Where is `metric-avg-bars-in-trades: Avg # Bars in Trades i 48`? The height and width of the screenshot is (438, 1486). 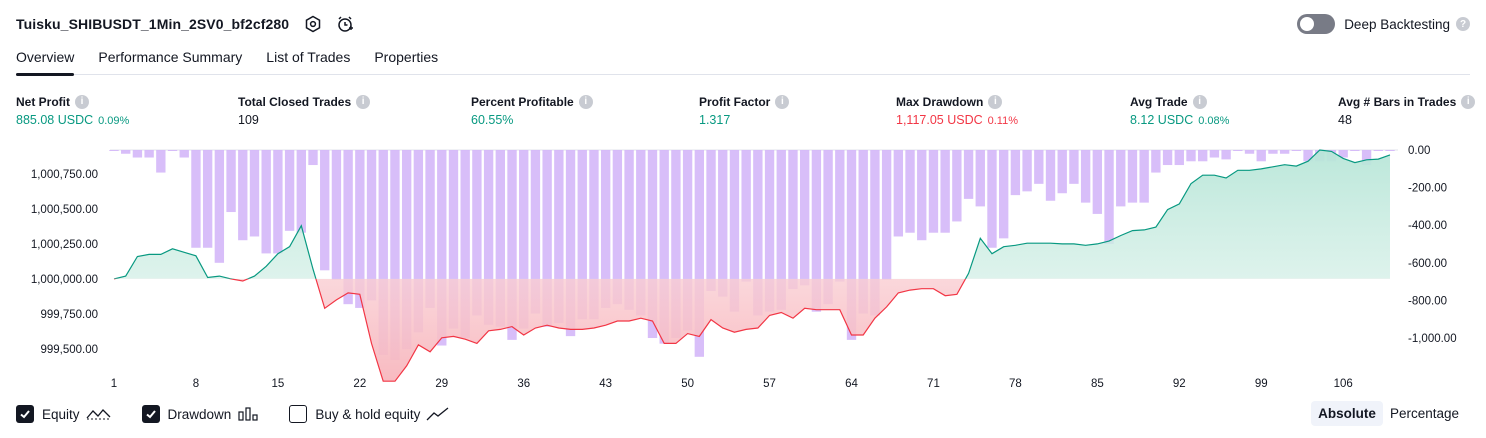 metric-avg-bars-in-trades: Avg # Bars in Trades i 48 is located at coordinates (1407, 110).